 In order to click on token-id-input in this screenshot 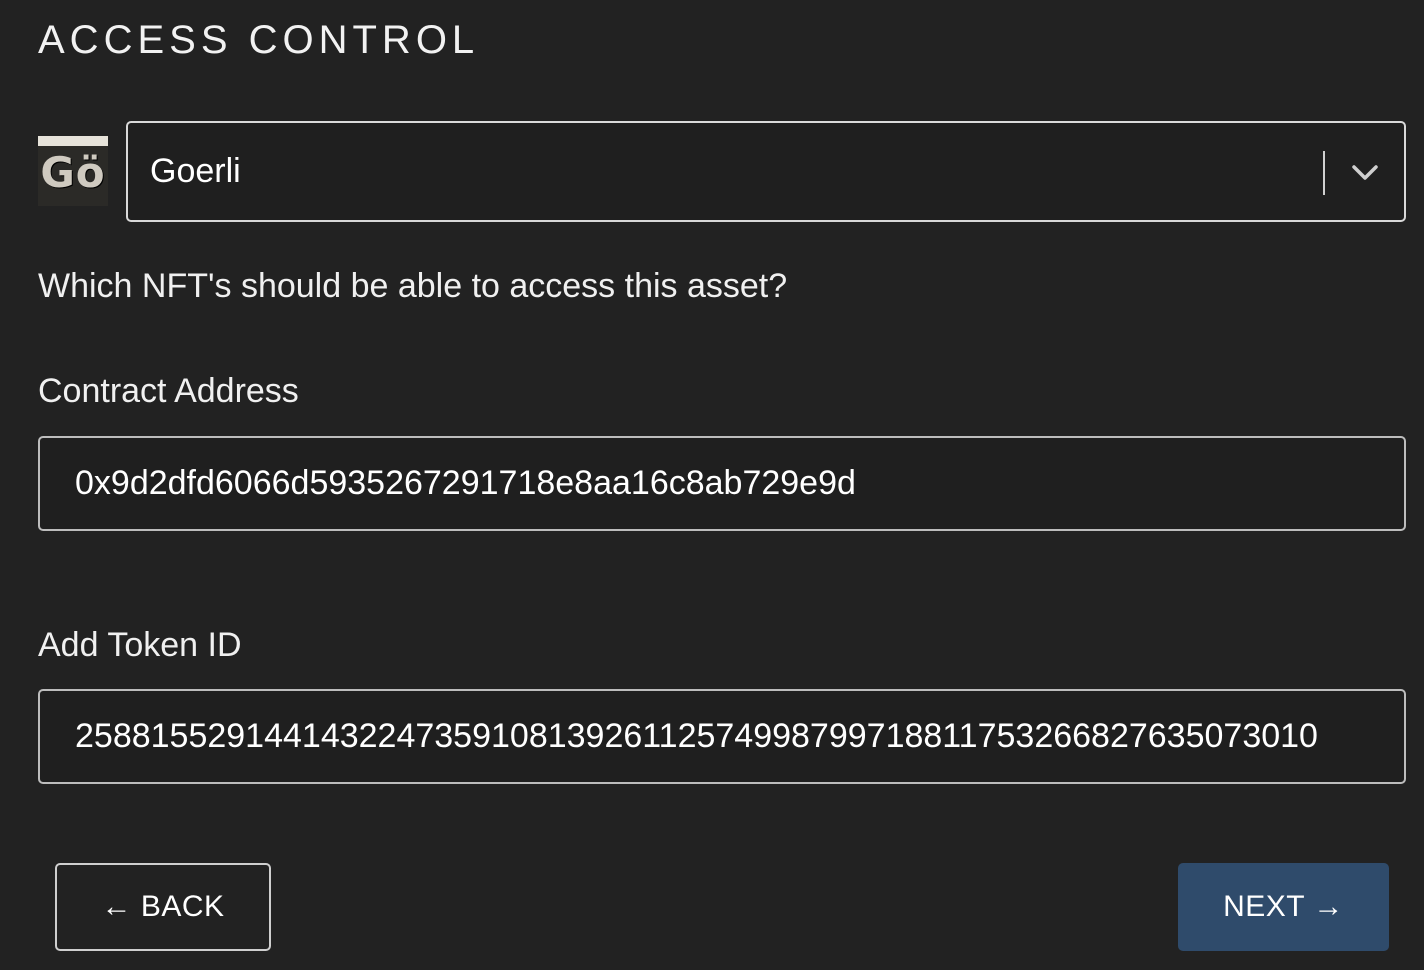, I will do `click(722, 736)`.